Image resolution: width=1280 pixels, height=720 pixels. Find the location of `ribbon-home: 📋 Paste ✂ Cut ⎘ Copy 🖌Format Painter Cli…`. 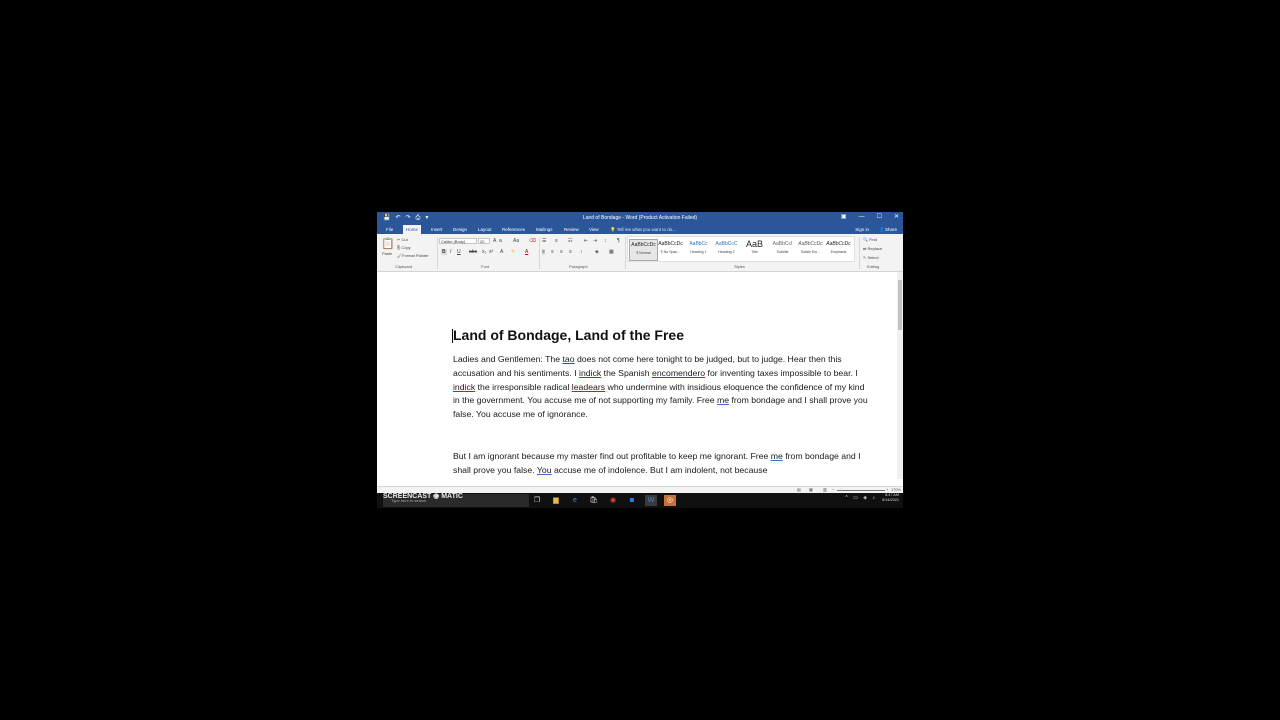

ribbon-home: 📋 Paste ✂ Cut ⎘ Copy 🖌Format Painter Cli… is located at coordinates (640, 253).